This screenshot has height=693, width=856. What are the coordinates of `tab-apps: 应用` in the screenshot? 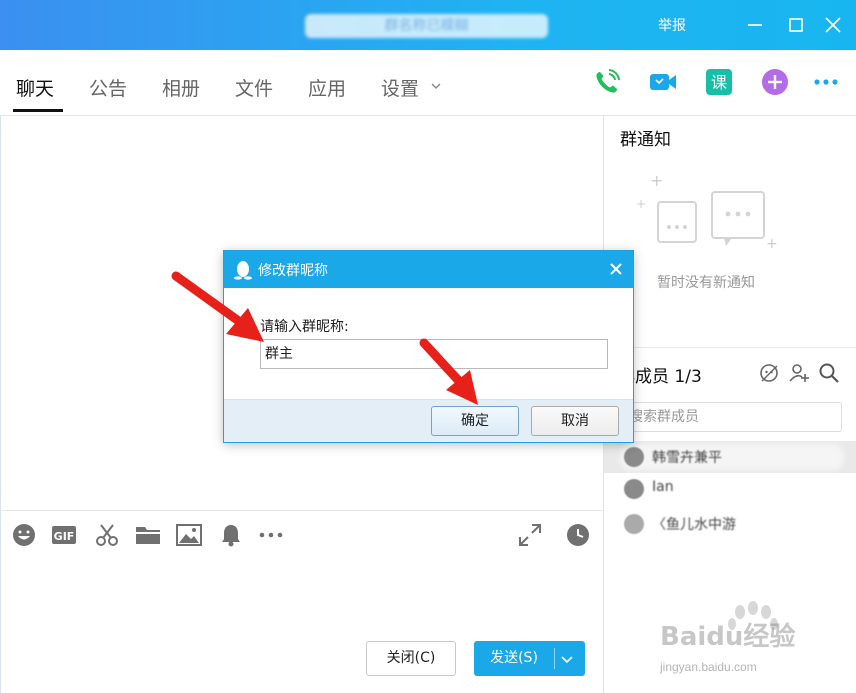 It's located at (327, 87).